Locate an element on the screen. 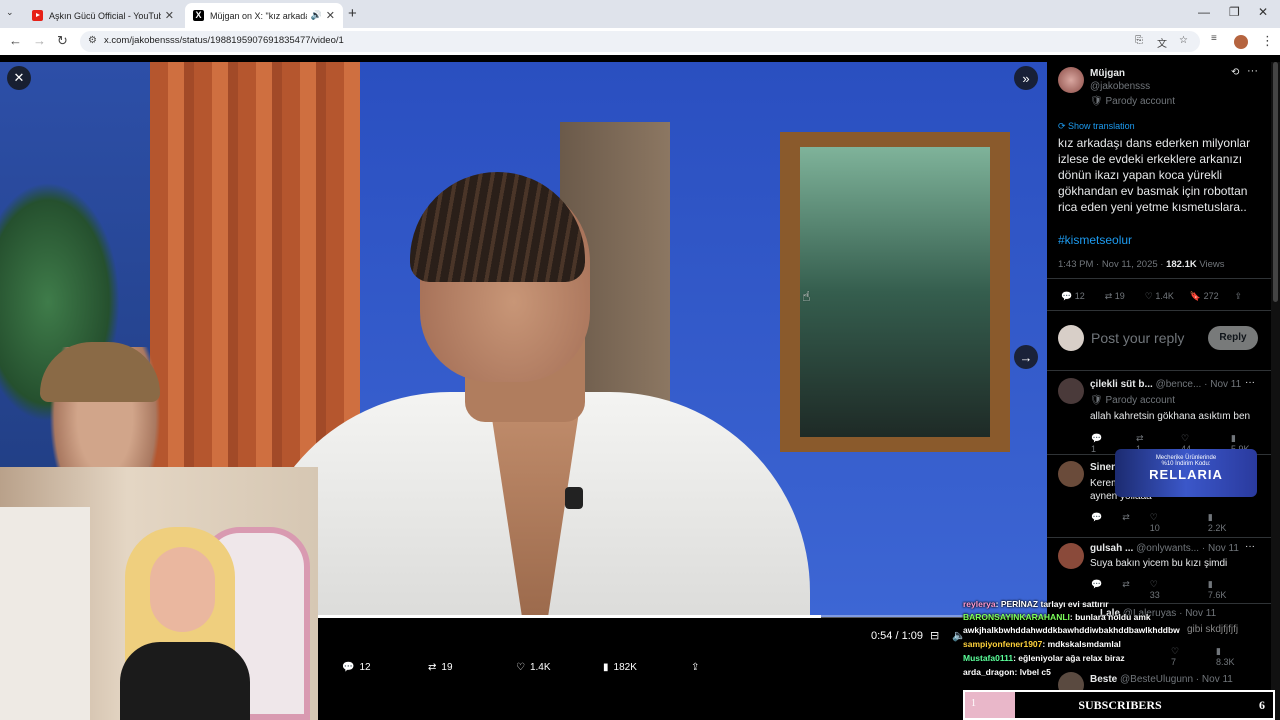  webcam-overlay is located at coordinates (159, 593).